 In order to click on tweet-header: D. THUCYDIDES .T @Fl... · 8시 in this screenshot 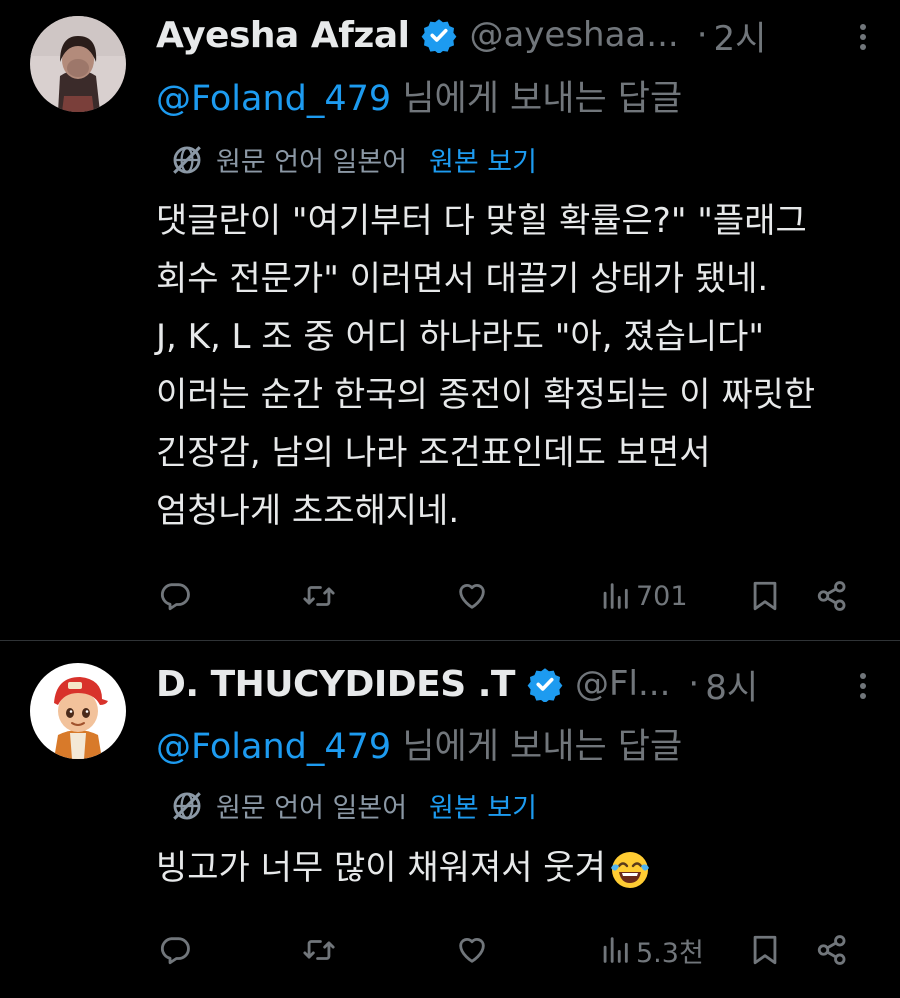, I will do `click(518, 684)`.